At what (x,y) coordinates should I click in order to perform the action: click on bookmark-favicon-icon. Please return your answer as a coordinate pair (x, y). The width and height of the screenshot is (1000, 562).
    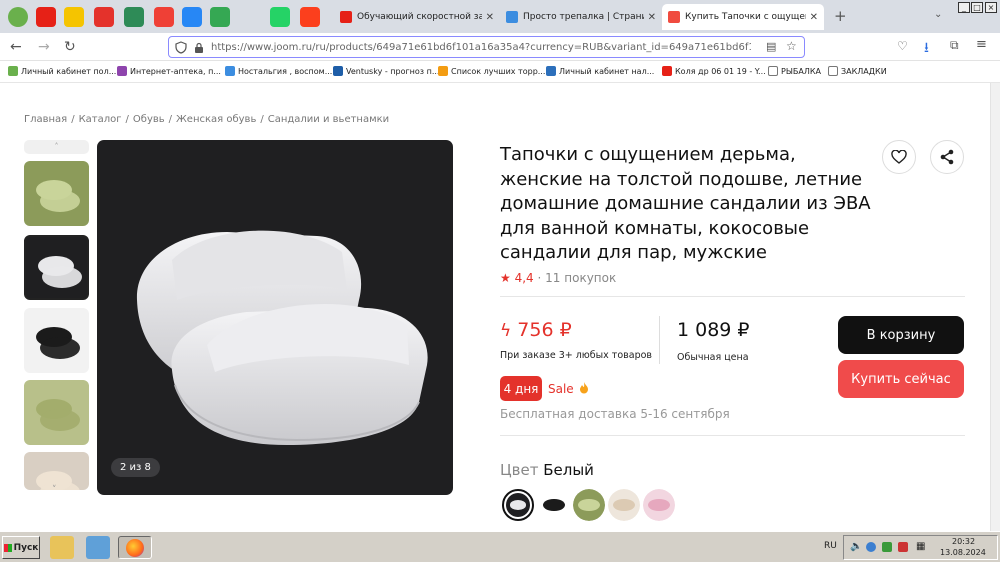
    Looking at the image, I should click on (13, 71).